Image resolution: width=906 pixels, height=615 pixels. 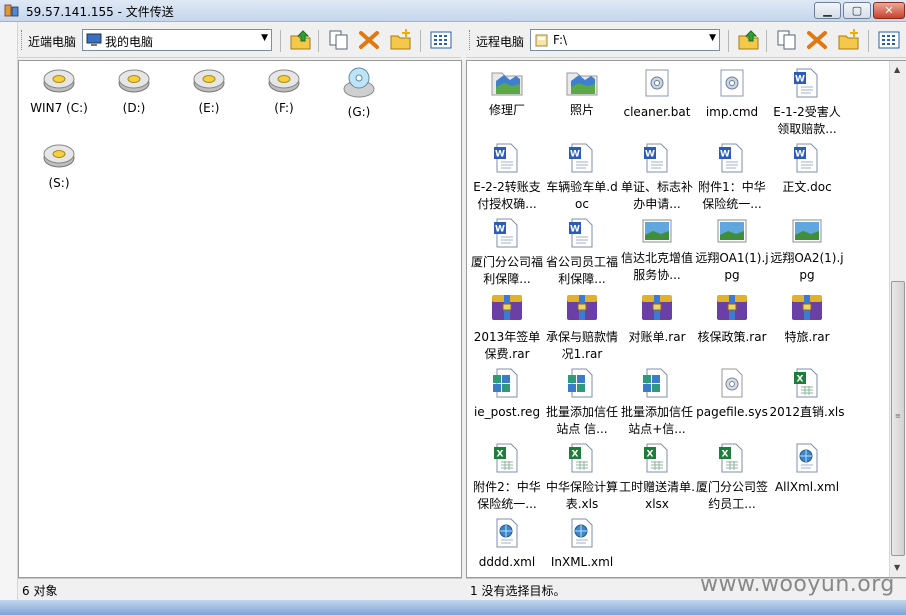 What do you see at coordinates (301, 40) in the screenshot?
I see `local-up-folder-button` at bounding box center [301, 40].